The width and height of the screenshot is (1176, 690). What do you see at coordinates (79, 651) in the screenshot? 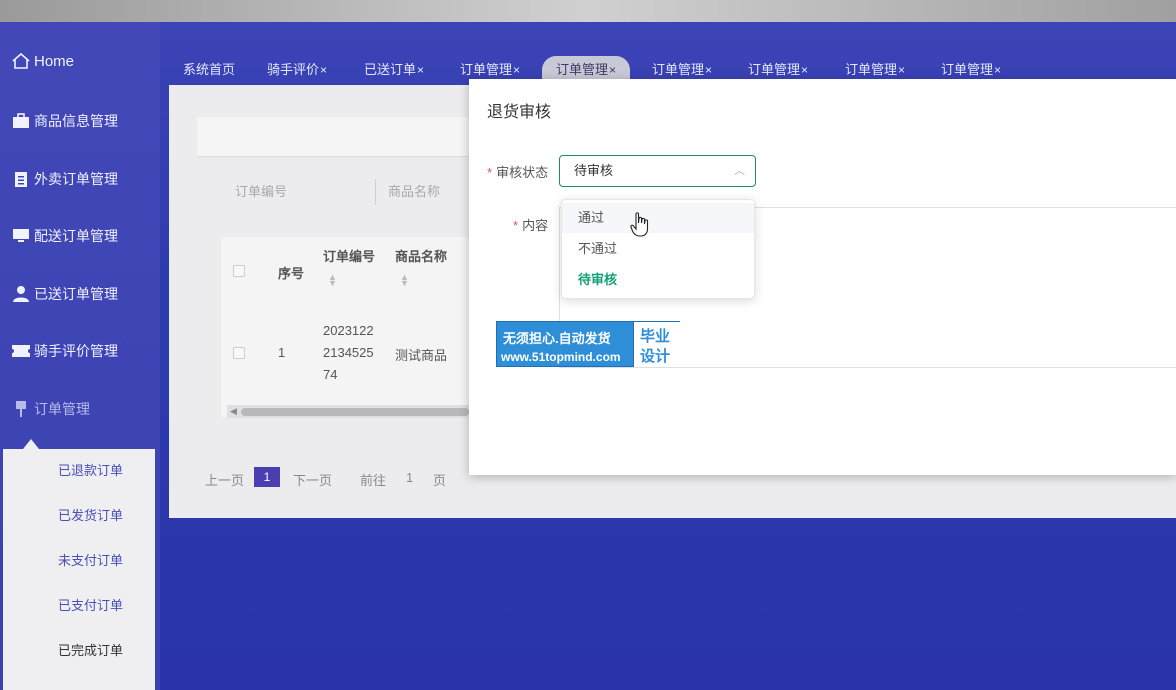
I see `submenu-item-completed: 已完成订单` at bounding box center [79, 651].